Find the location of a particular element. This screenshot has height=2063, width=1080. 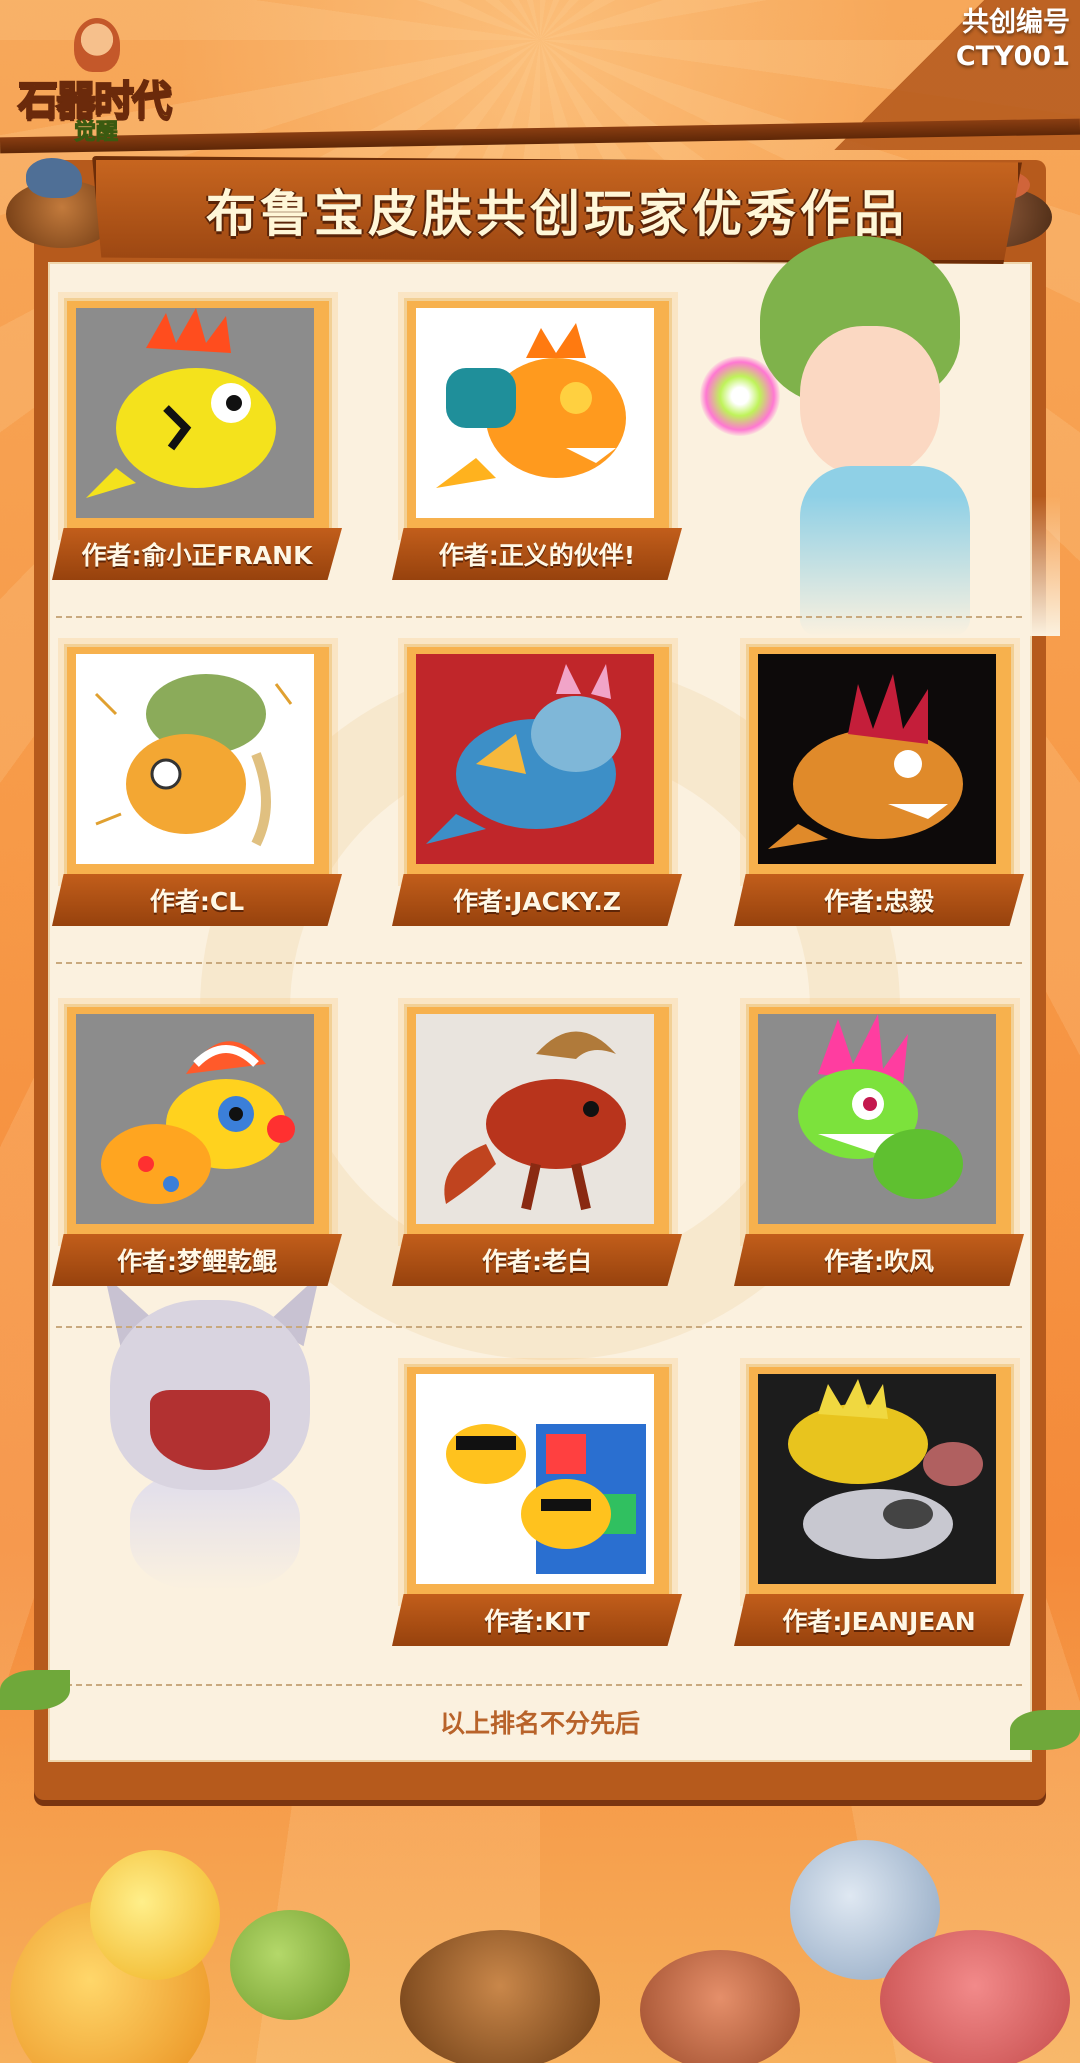

author-label: 作者:KIT is located at coordinates (537, 1620).